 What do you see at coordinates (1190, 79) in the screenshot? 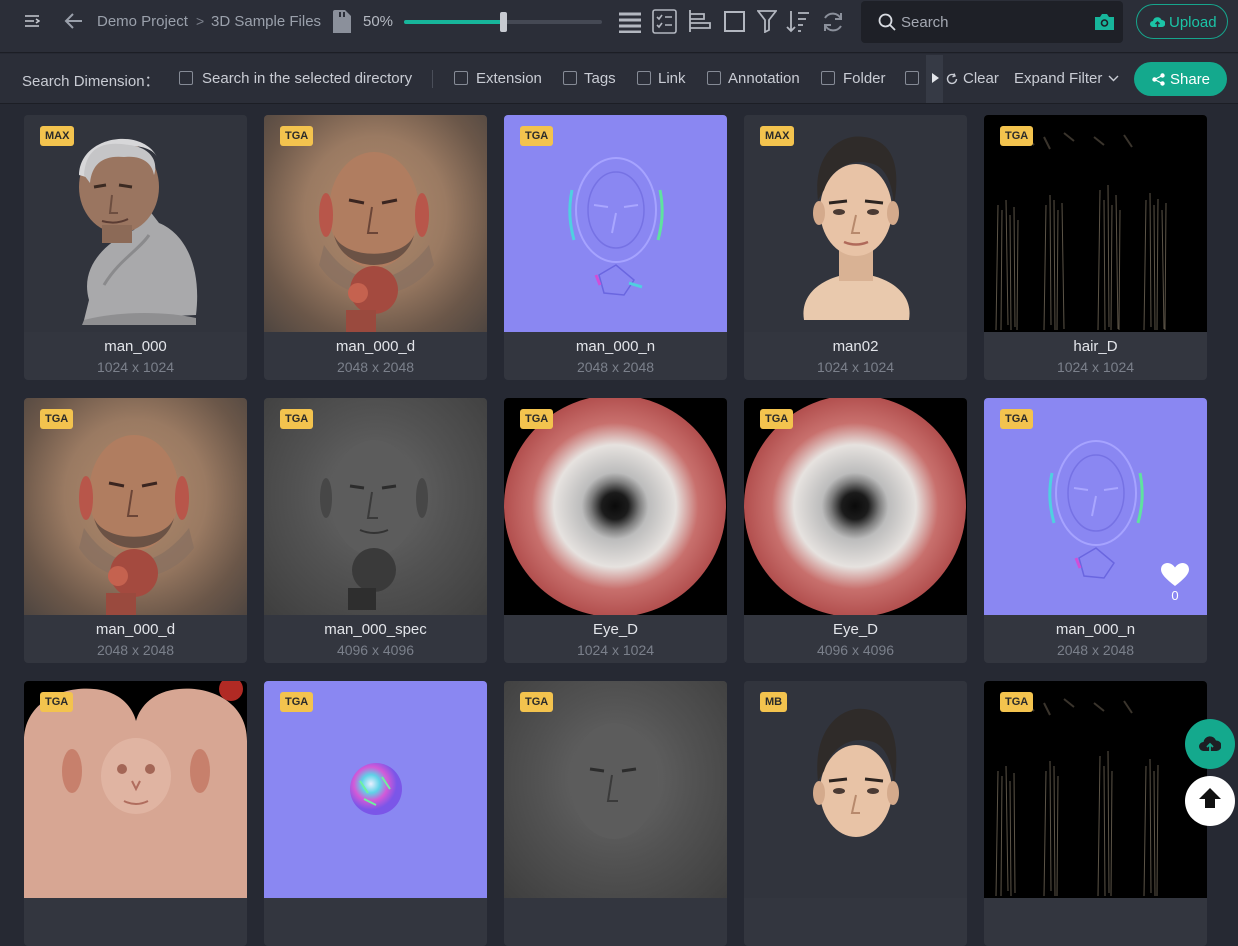
I see `share-label: Share` at bounding box center [1190, 79].